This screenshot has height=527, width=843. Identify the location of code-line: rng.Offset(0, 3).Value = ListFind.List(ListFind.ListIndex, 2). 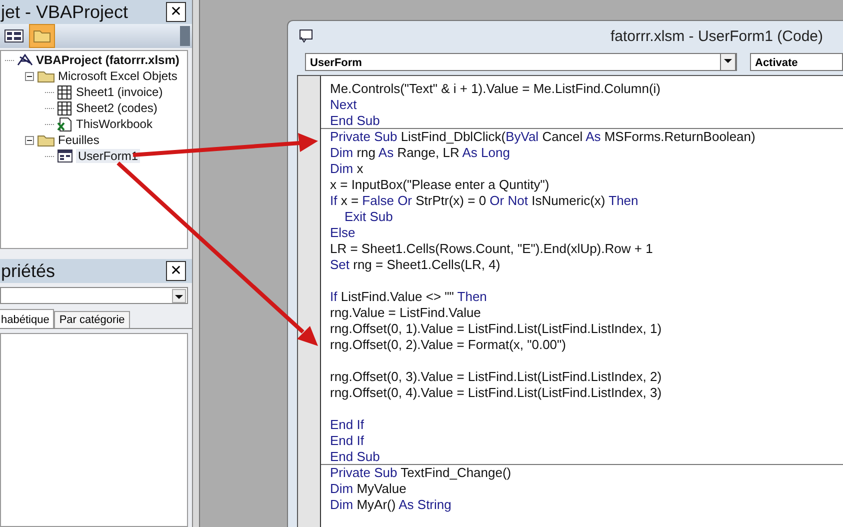
(496, 377).